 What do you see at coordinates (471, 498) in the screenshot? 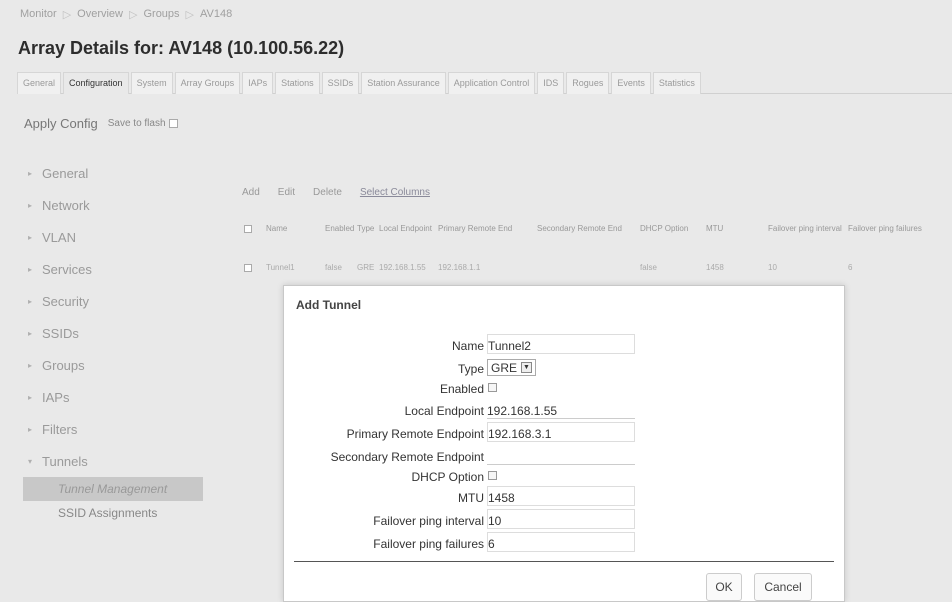
I see `mtu-label: MTU` at bounding box center [471, 498].